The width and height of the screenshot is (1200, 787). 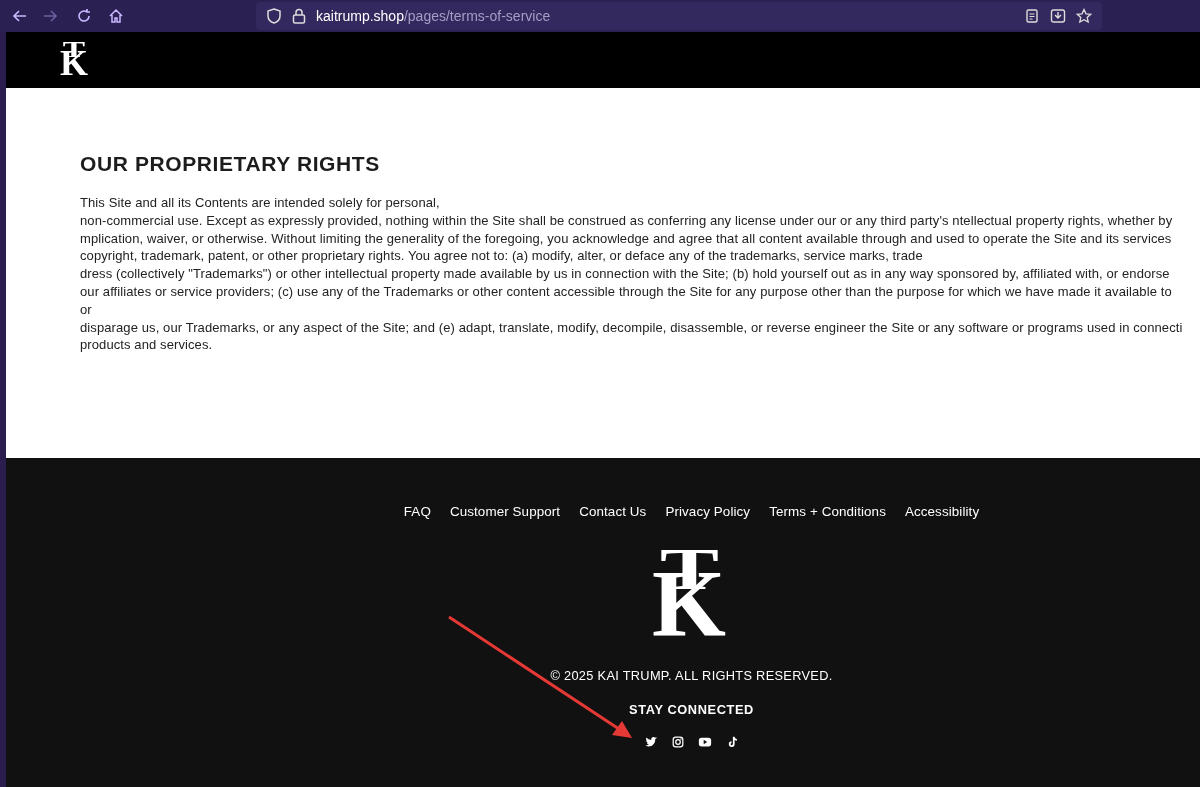 What do you see at coordinates (691, 675) in the screenshot?
I see `copyright-text: © 2025 KAI TRUMP. ALL RIGHTS RESERVED.` at bounding box center [691, 675].